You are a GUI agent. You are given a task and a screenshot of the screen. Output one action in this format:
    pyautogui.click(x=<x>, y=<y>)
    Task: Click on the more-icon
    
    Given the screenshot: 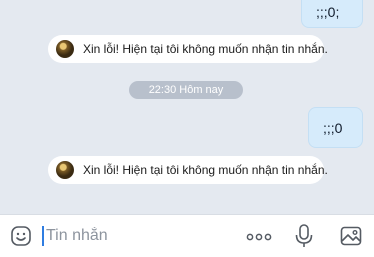 What is the action you would take?
    pyautogui.click(x=259, y=236)
    